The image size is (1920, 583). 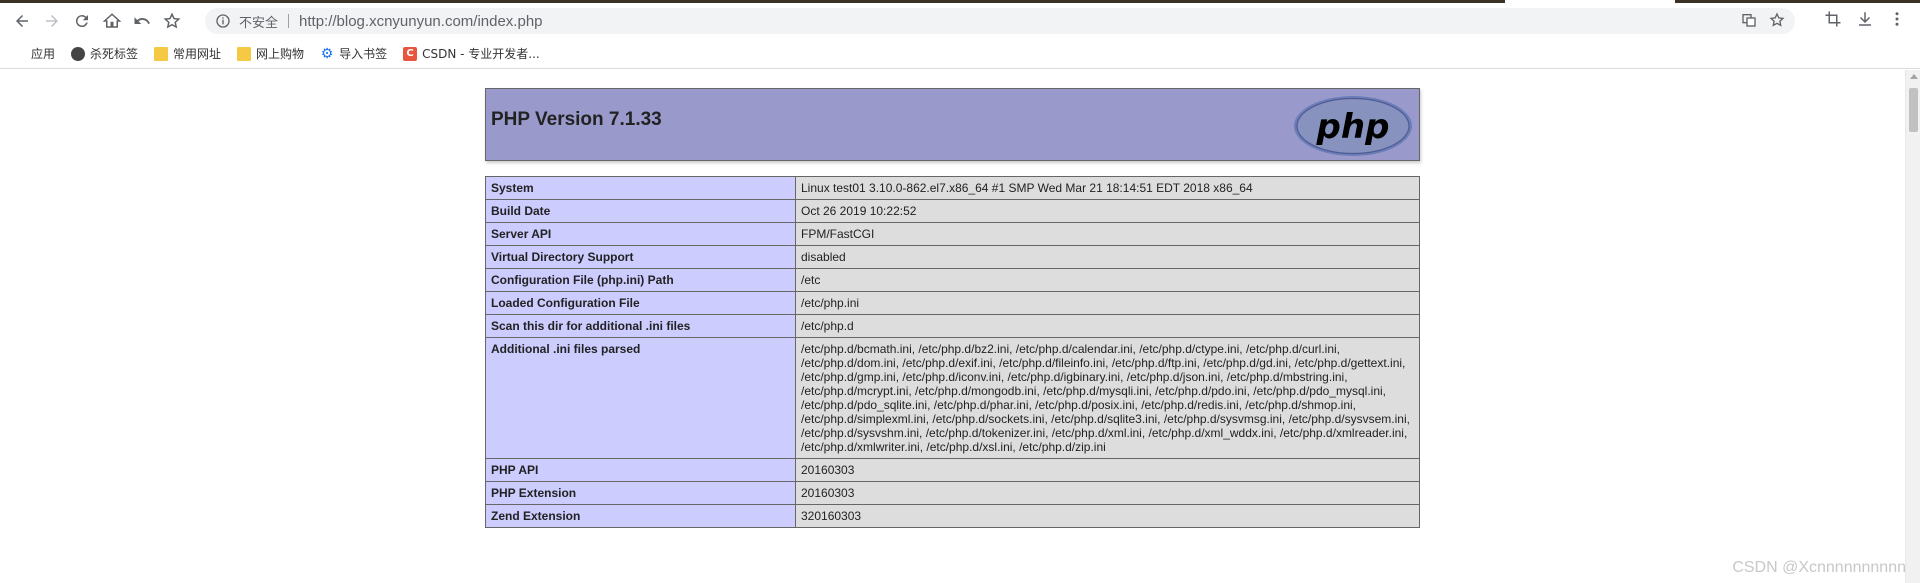 What do you see at coordinates (1913, 110) in the screenshot?
I see `scrollbar-thumb` at bounding box center [1913, 110].